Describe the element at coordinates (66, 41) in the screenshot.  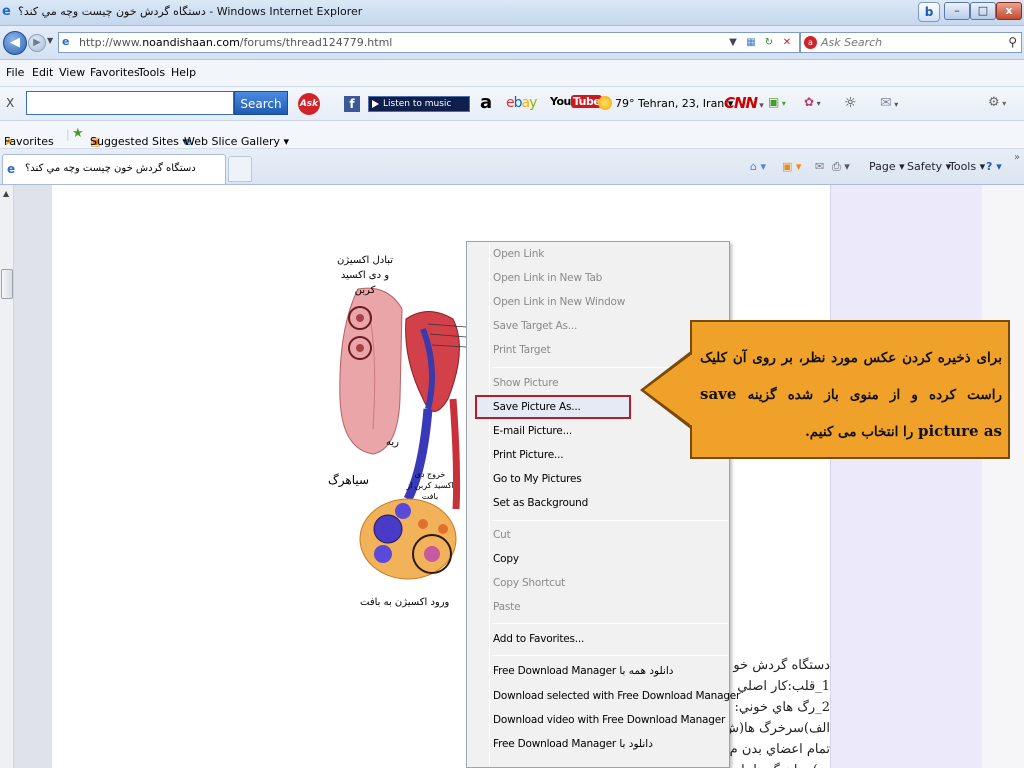
I see `page-icon: e` at that location.